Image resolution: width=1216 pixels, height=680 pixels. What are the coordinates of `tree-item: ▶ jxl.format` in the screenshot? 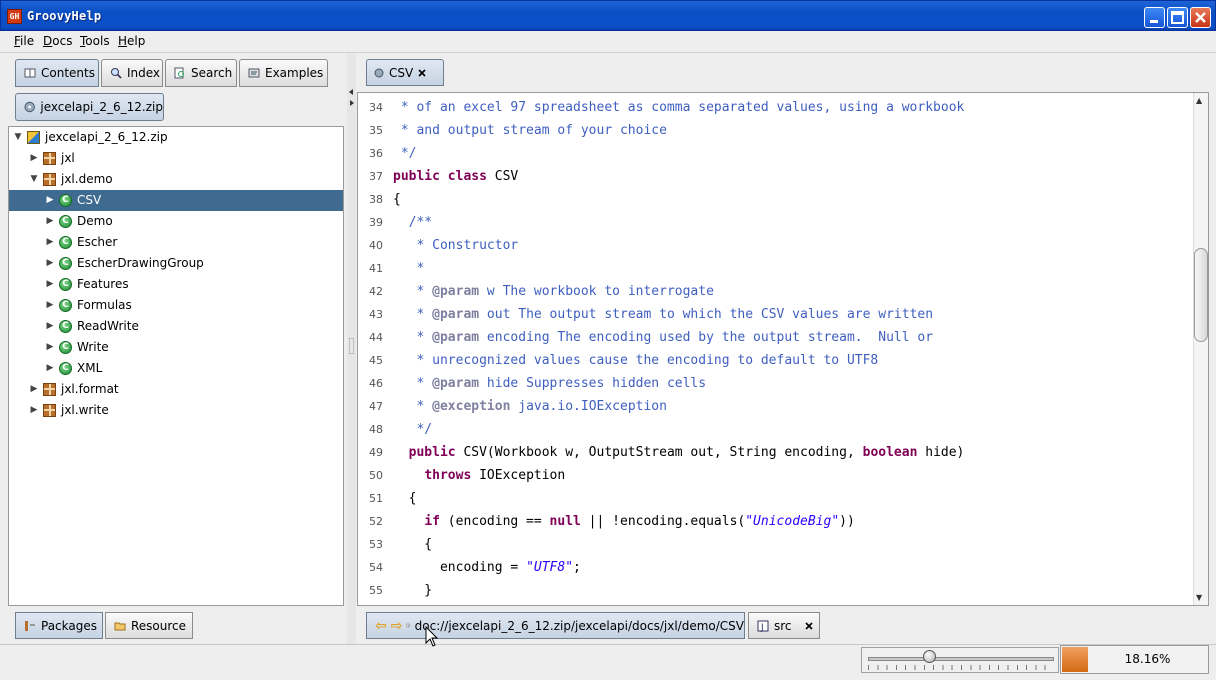 It's located at (176, 389).